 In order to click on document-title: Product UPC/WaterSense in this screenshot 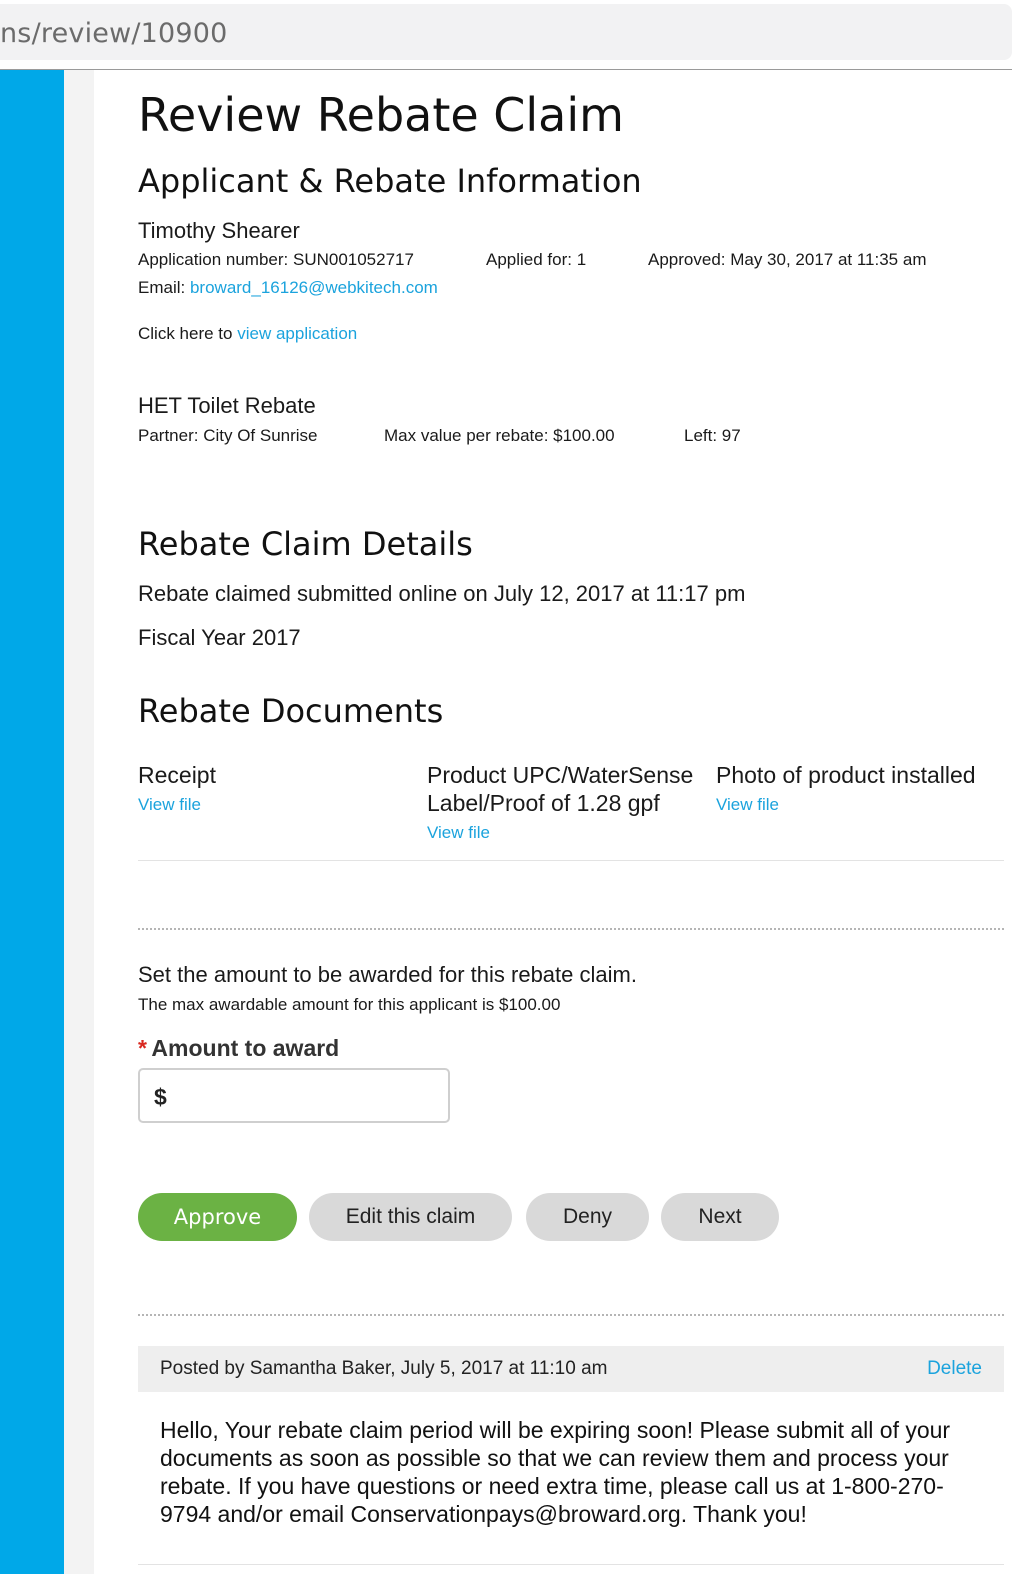, I will do `click(560, 775)`.